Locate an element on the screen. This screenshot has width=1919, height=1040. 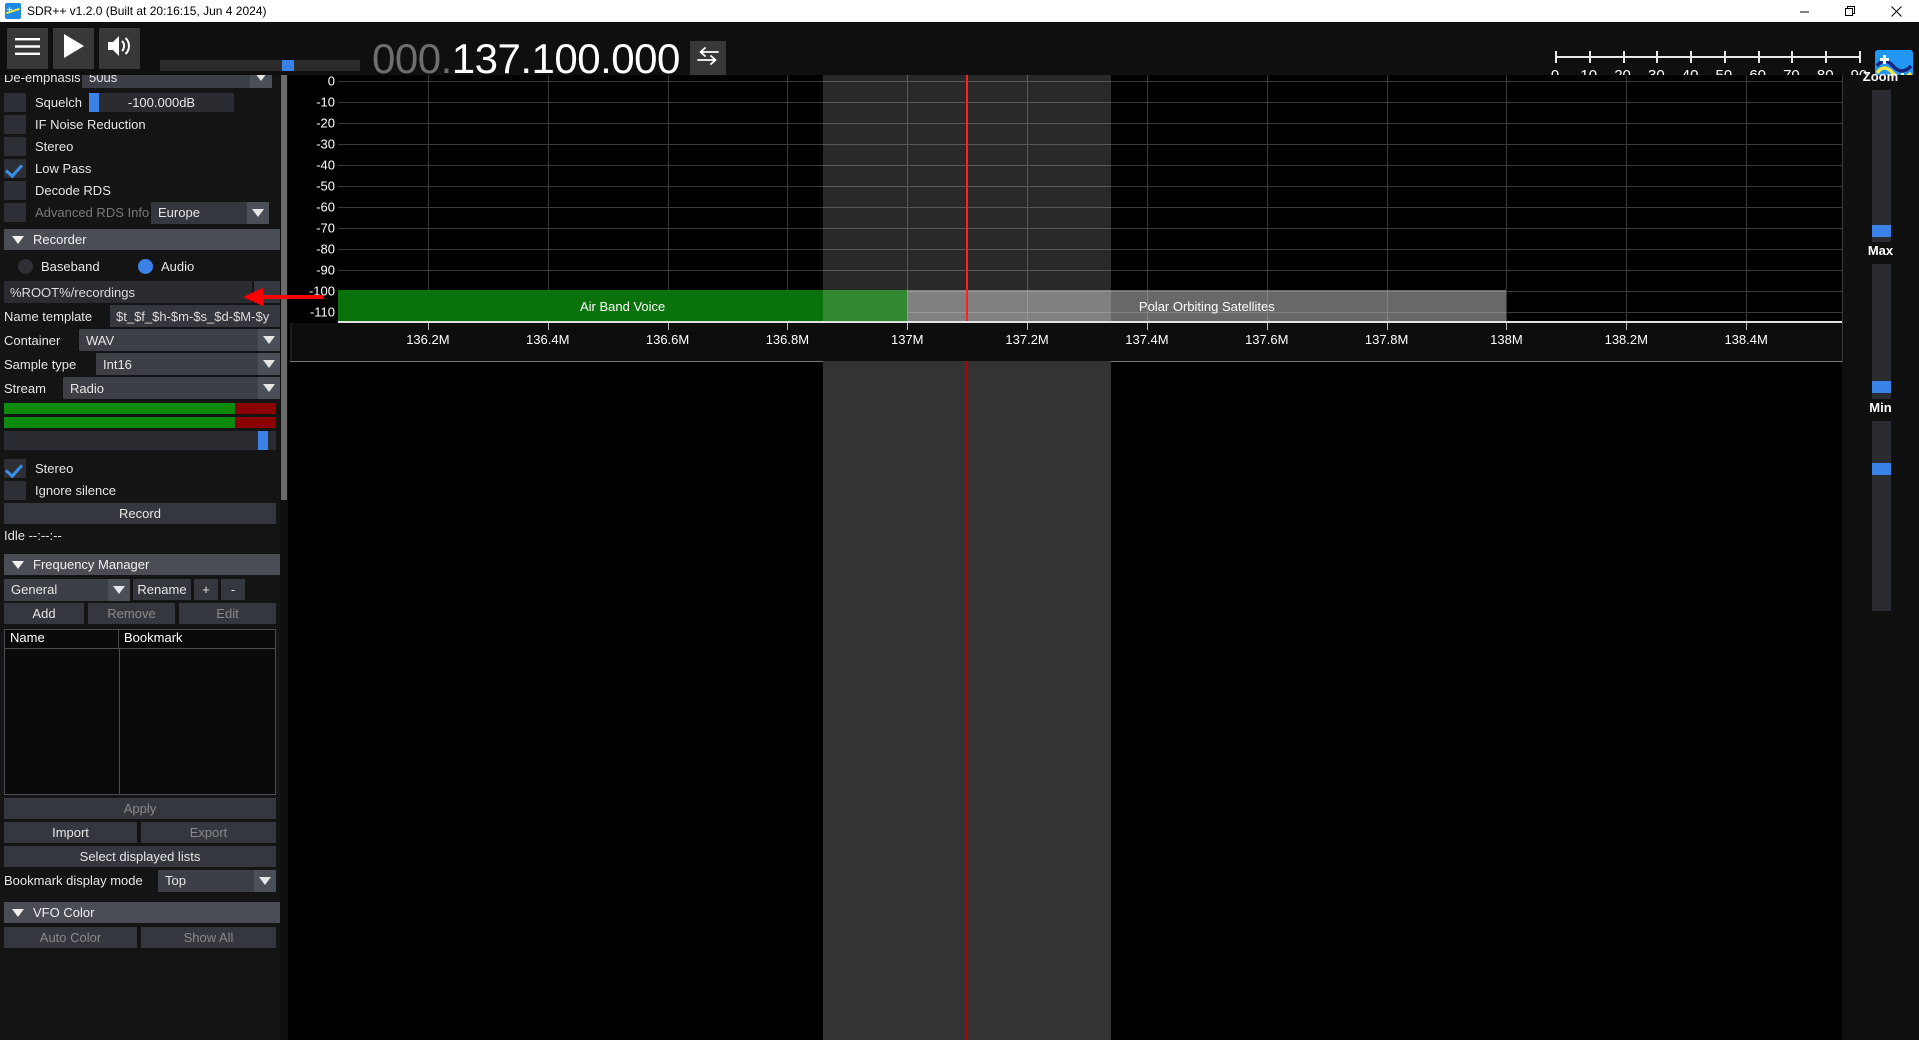
top-toolbar: 000.137.100.000 0102030405060708090 is located at coordinates (959, 55).